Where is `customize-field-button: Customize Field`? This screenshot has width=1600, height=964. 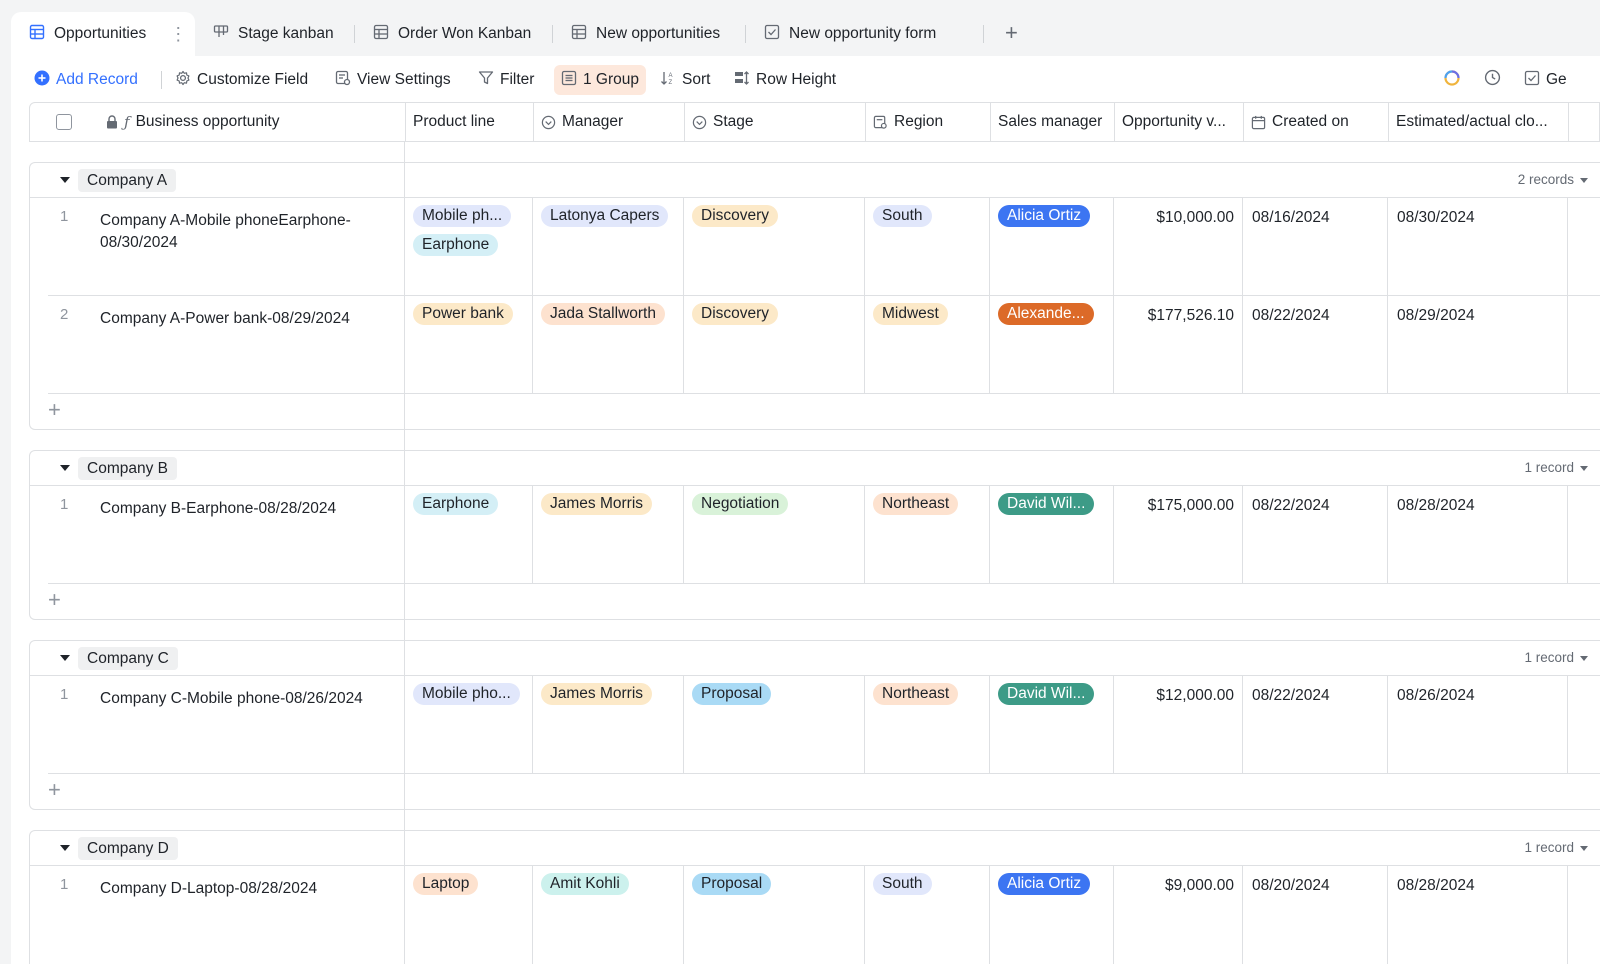 customize-field-button: Customize Field is located at coordinates (241, 80).